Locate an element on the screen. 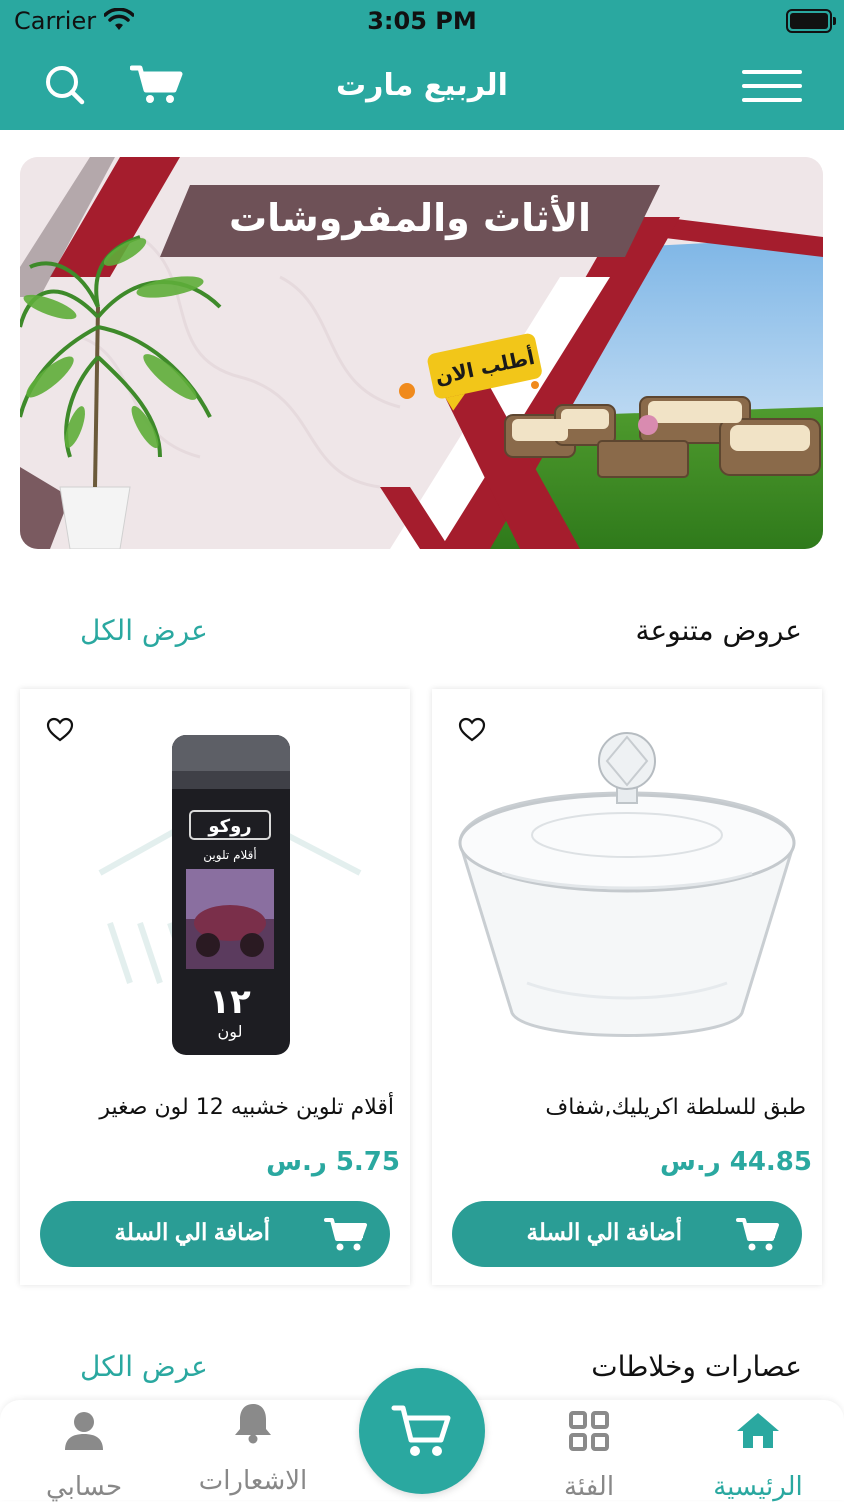 The image size is (844, 1502). grid-icon is located at coordinates (589, 1433).